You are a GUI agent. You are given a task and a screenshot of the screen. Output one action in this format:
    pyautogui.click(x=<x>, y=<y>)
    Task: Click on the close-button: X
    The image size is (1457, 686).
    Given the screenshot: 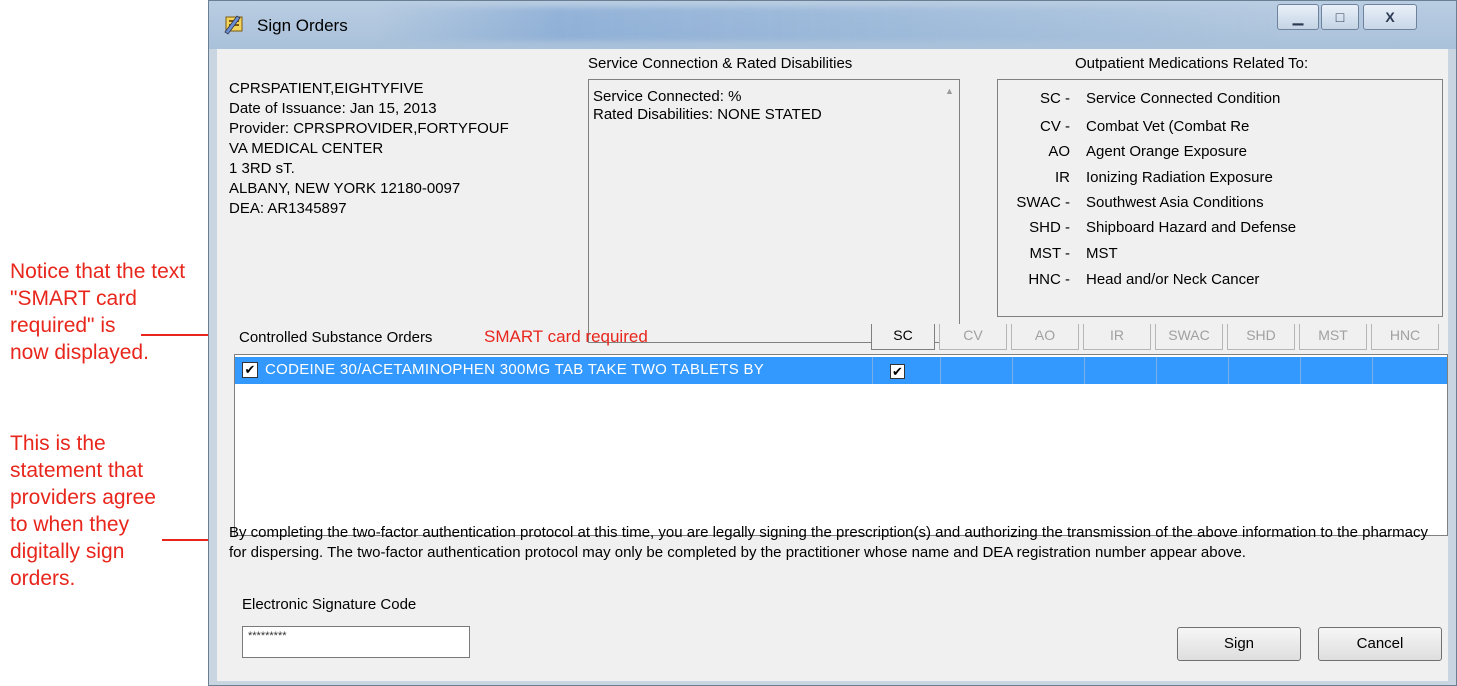 What is the action you would take?
    pyautogui.click(x=1390, y=17)
    